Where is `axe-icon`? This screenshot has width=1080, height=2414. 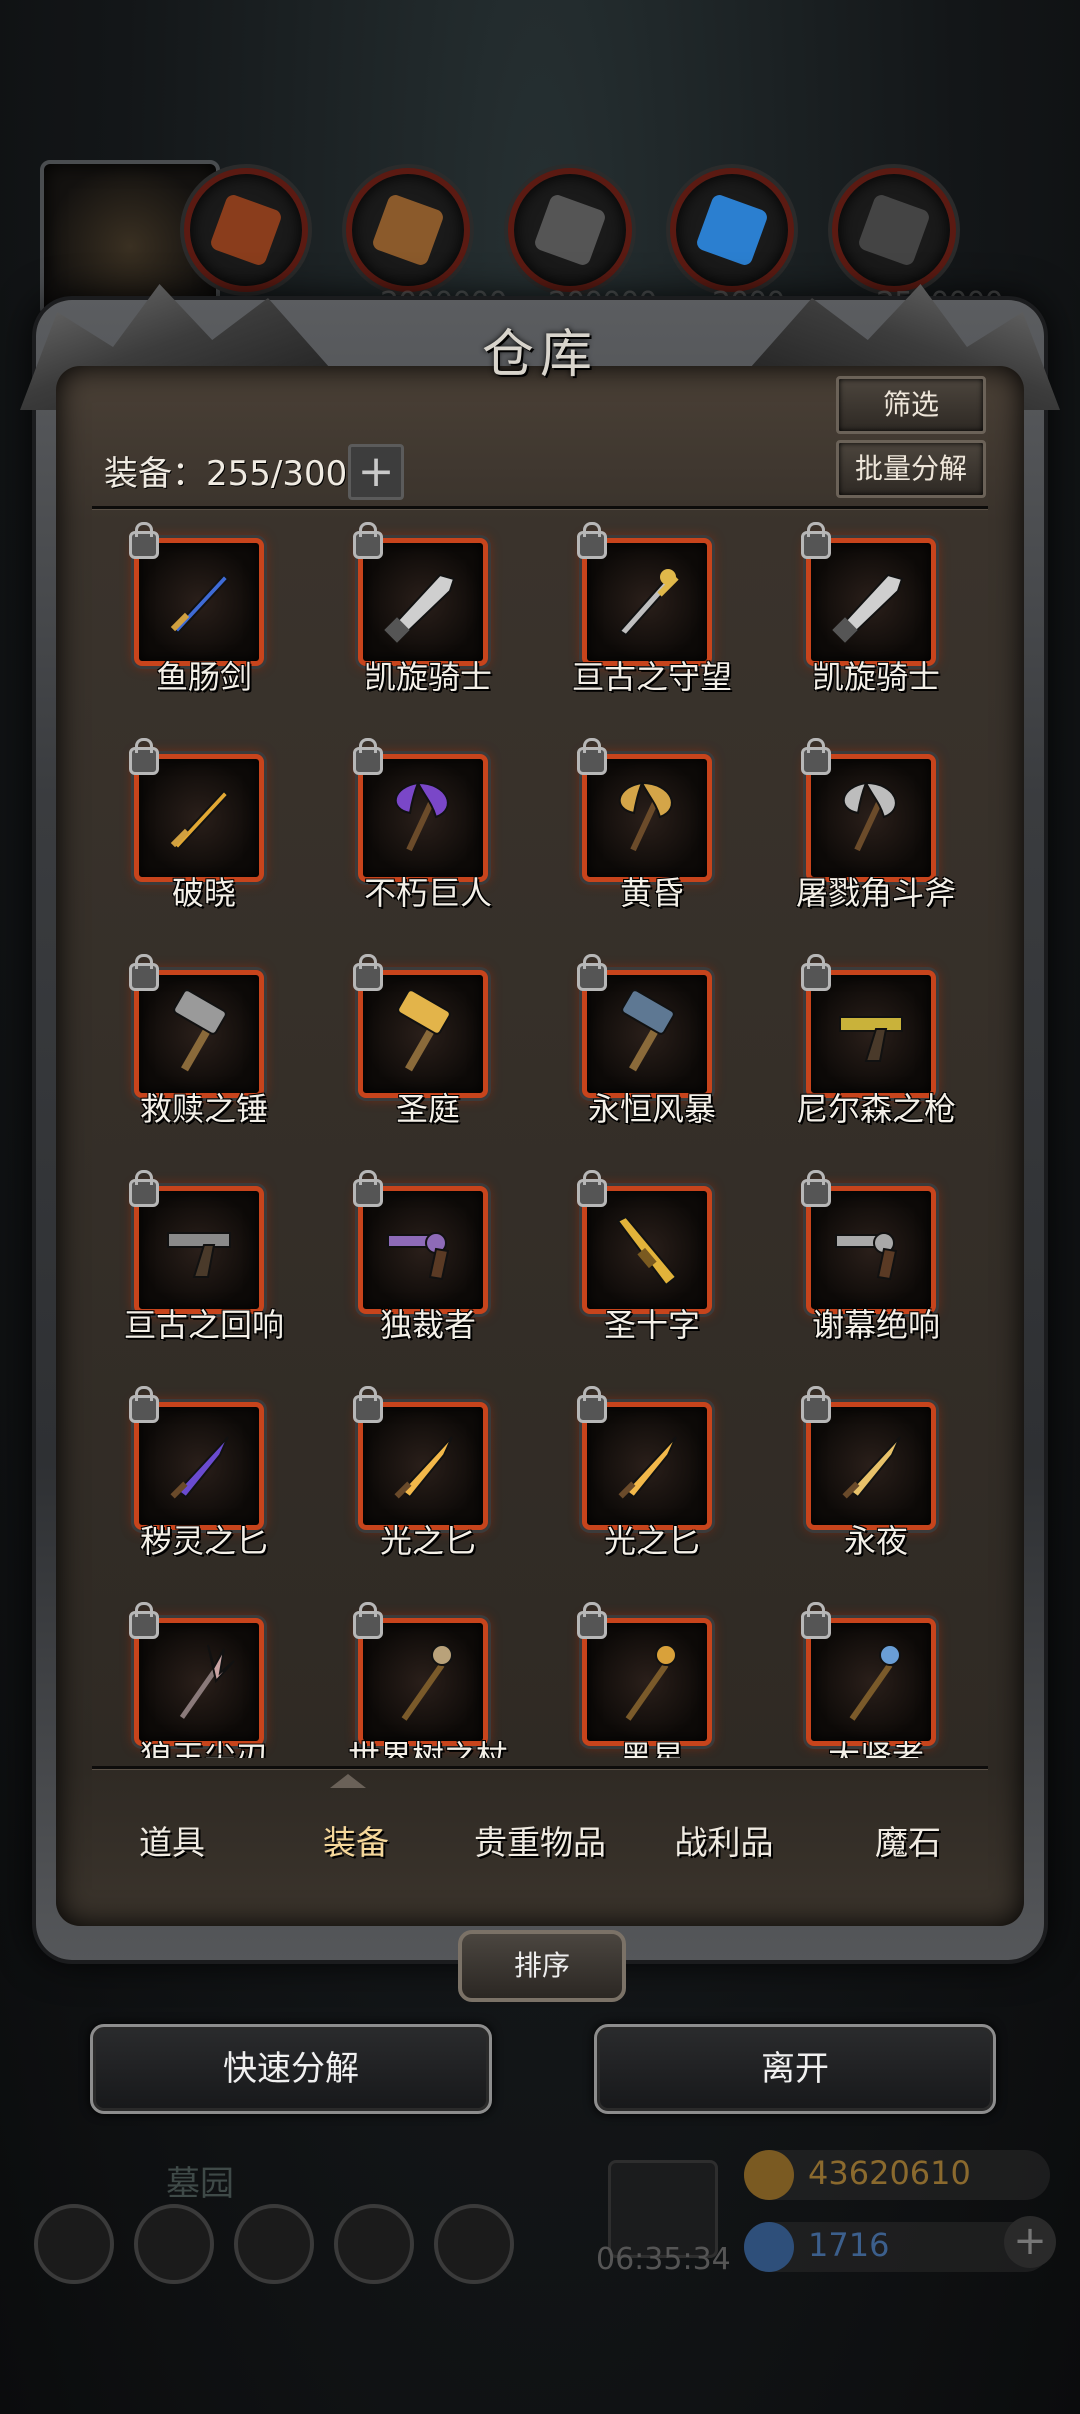
axe-icon is located at coordinates (871, 818).